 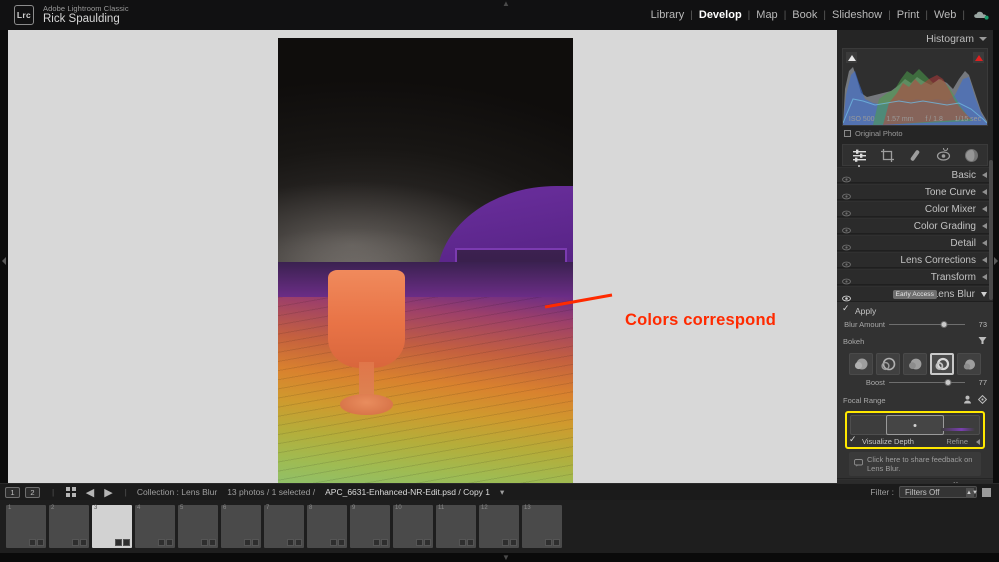 I want to click on list-item: 9, so click(x=370, y=526).